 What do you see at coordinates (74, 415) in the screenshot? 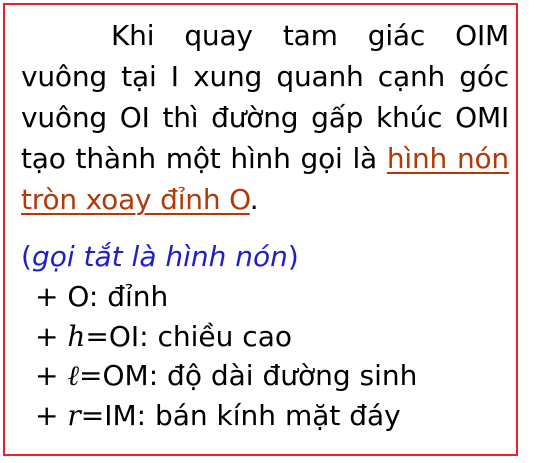
I see `item-symbol: r` at bounding box center [74, 415].